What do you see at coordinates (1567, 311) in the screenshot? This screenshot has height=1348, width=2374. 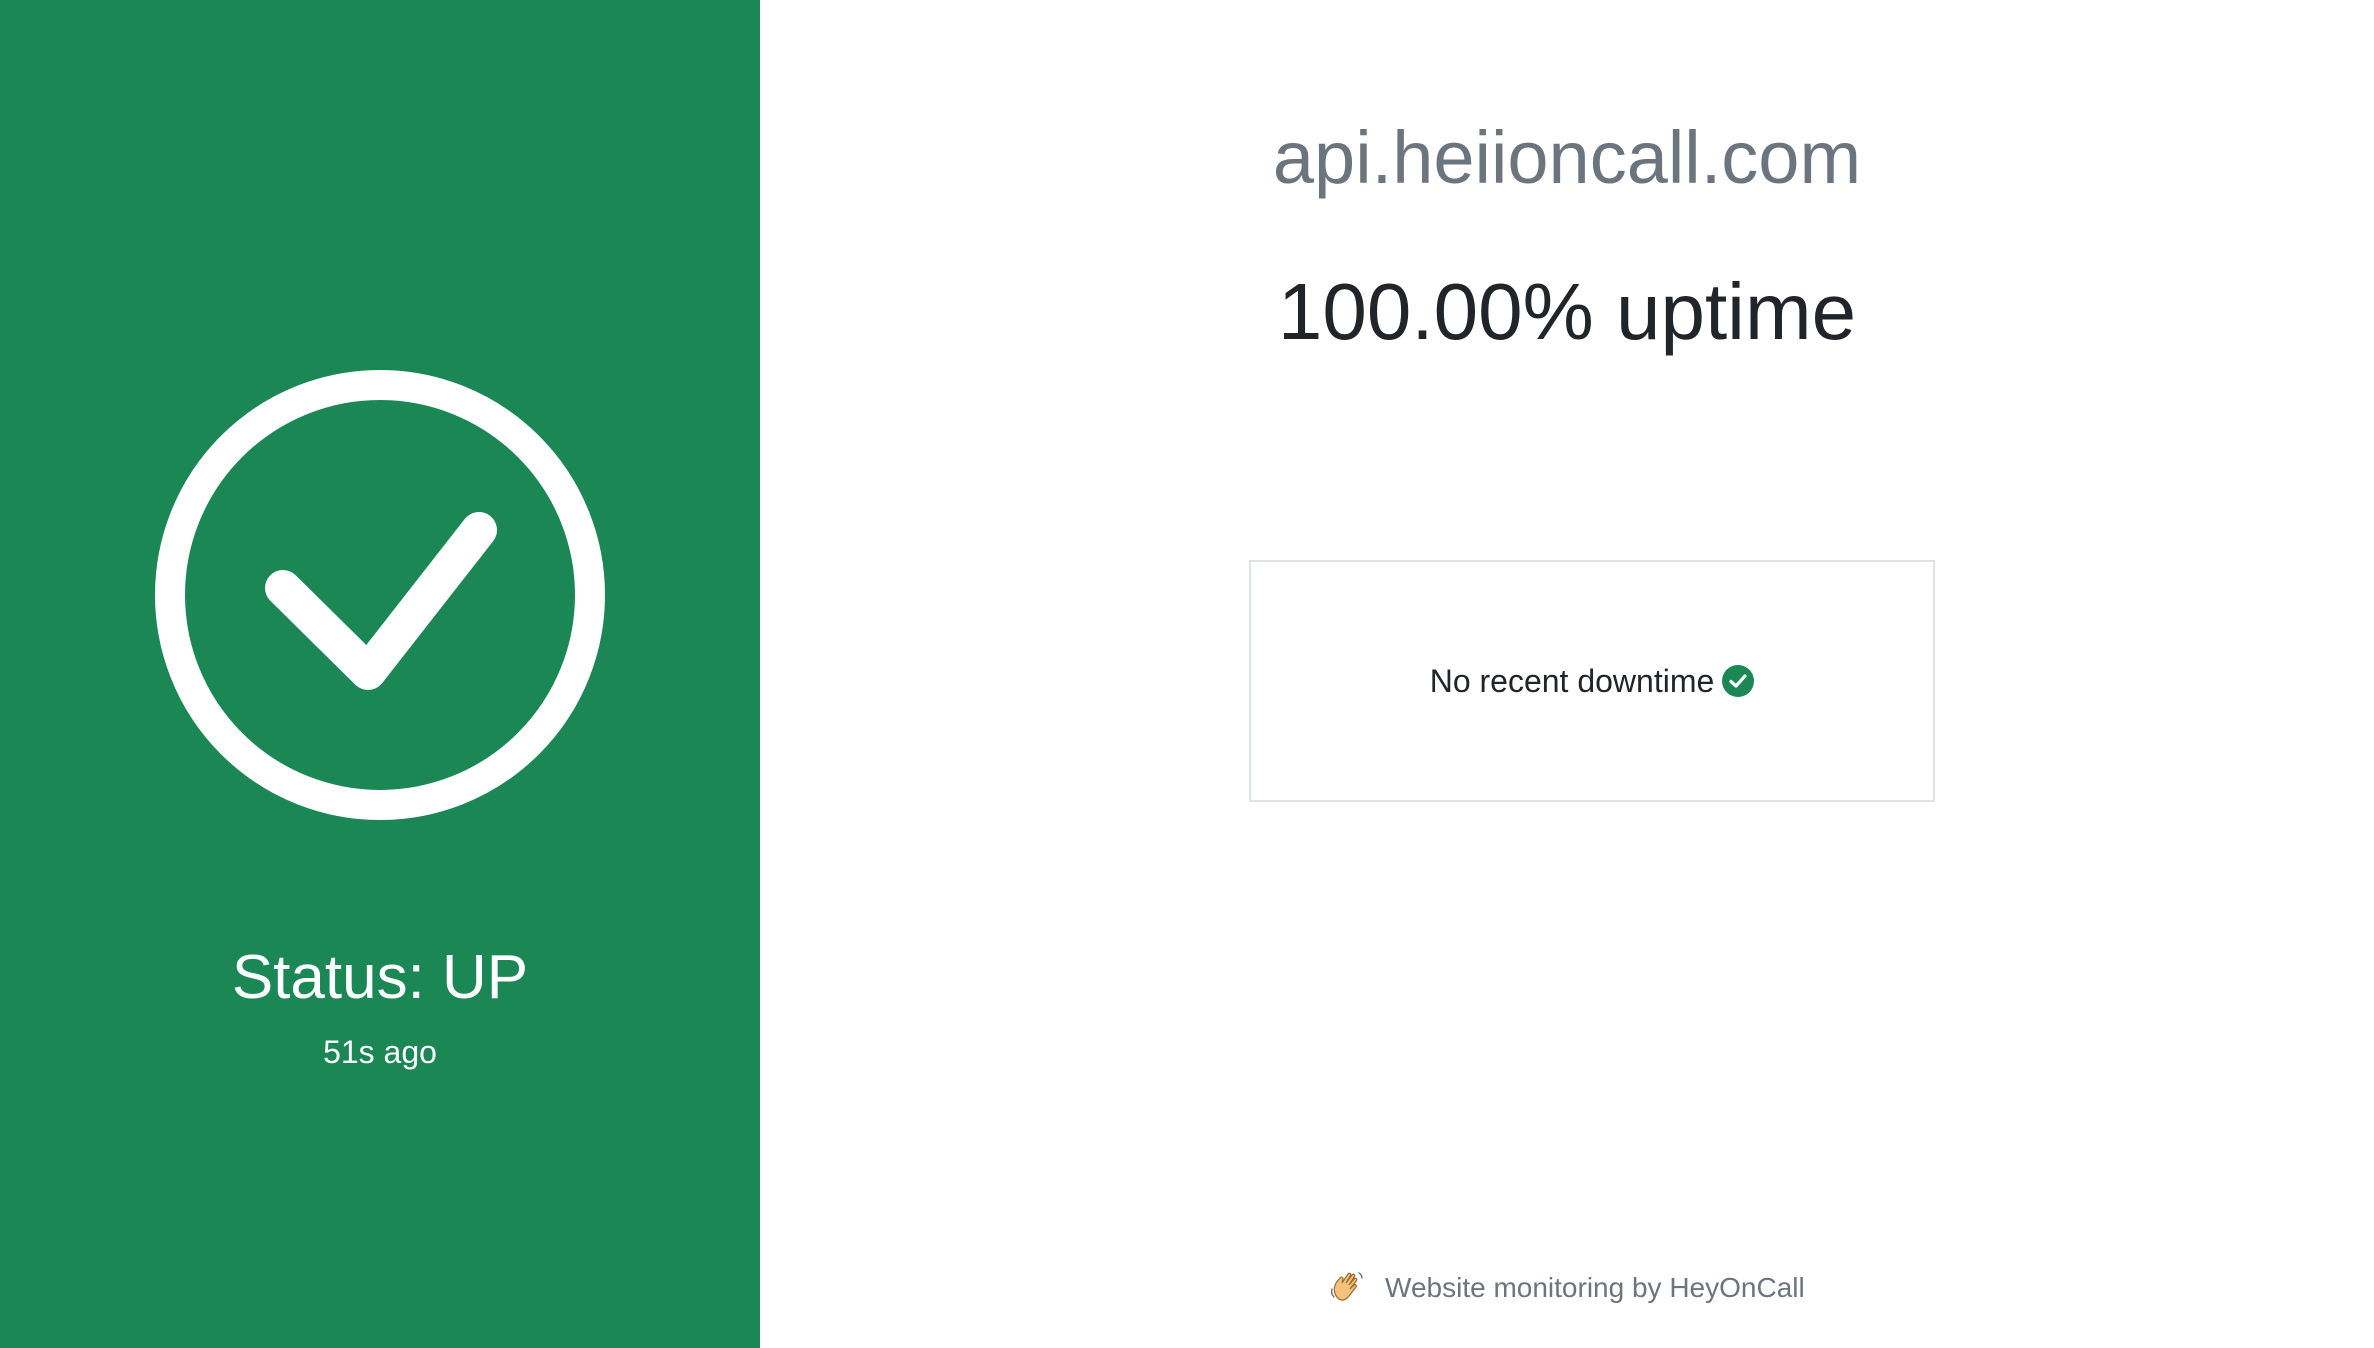 I see `uptime-percentage: 100.00% uptime` at bounding box center [1567, 311].